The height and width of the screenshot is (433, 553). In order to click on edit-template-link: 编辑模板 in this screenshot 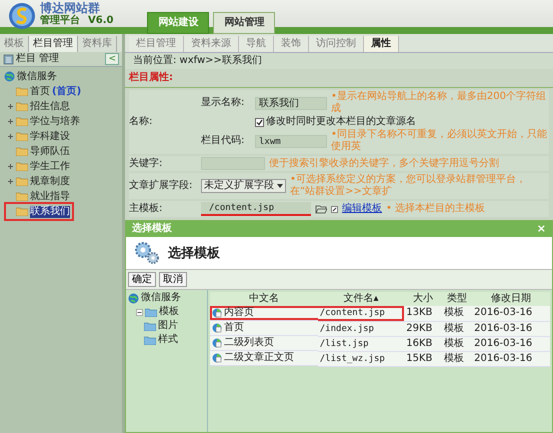, I will do `click(362, 209)`.